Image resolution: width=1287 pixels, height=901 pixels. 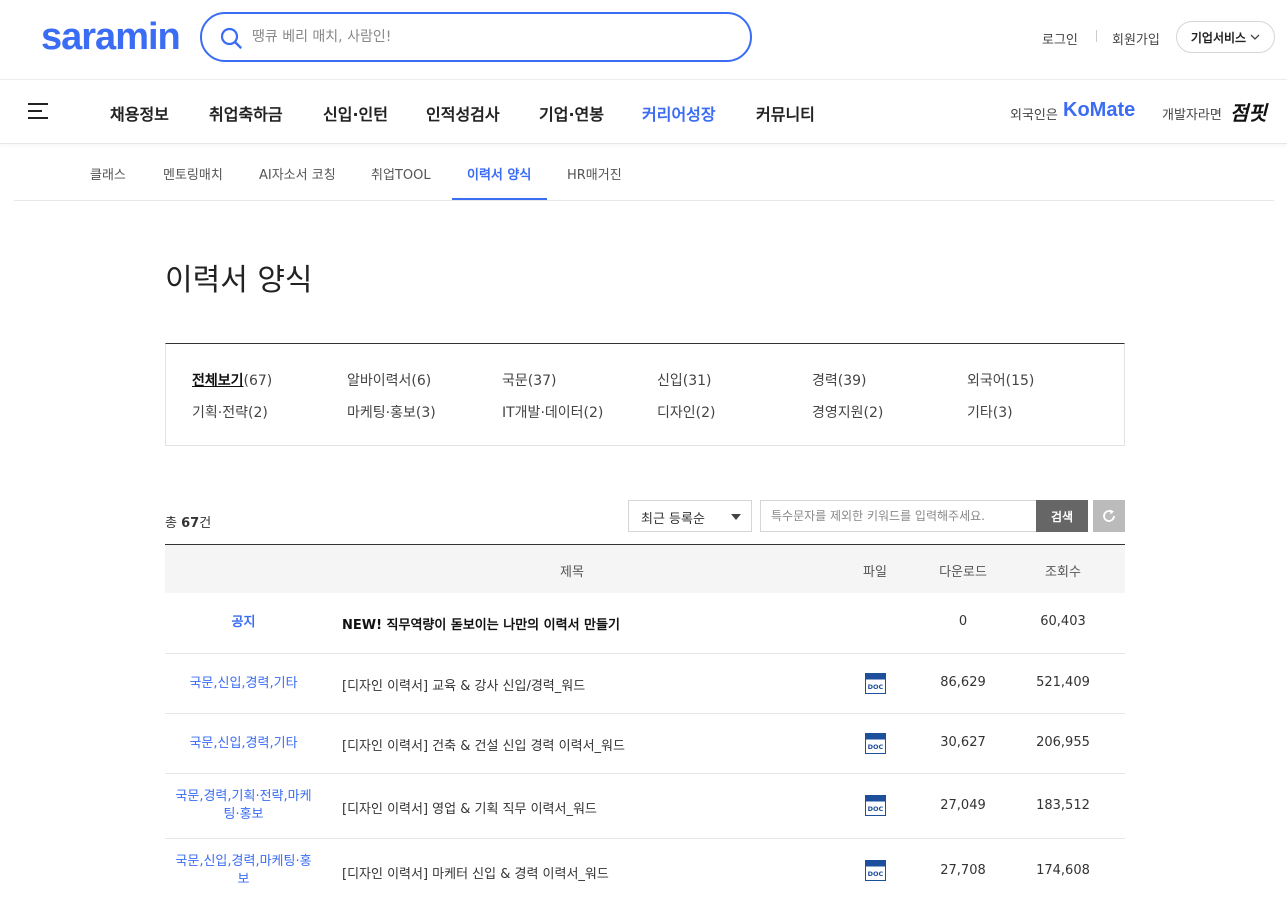 I want to click on nav-item-community: 커뮤니티, so click(x=785, y=113).